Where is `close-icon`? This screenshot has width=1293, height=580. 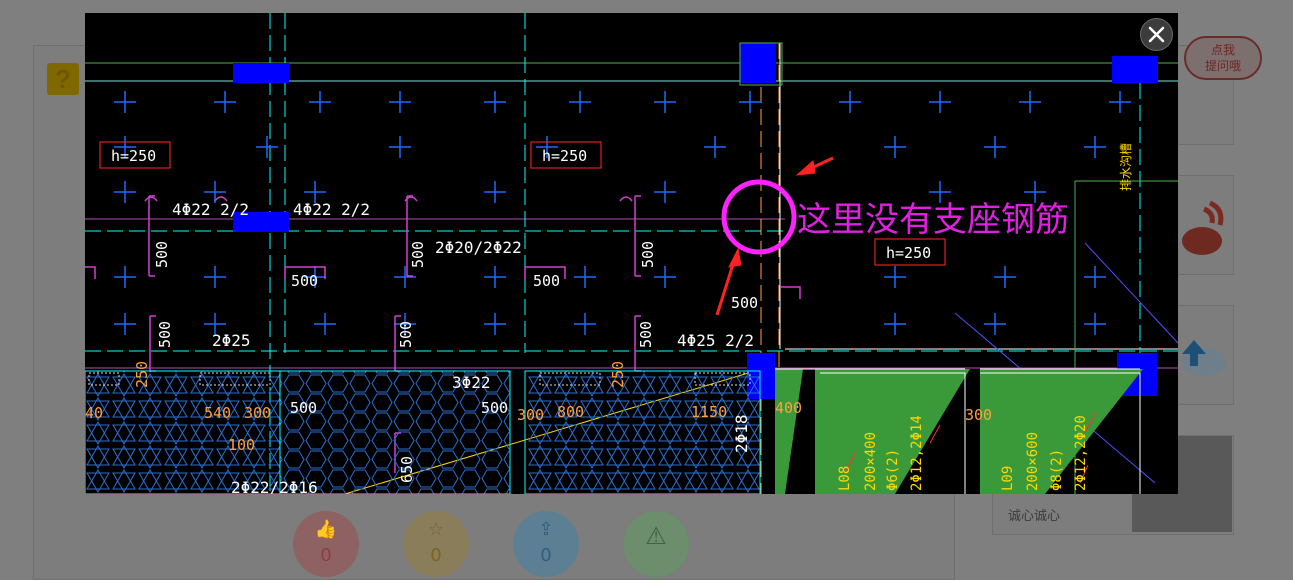 close-icon is located at coordinates (1156, 34).